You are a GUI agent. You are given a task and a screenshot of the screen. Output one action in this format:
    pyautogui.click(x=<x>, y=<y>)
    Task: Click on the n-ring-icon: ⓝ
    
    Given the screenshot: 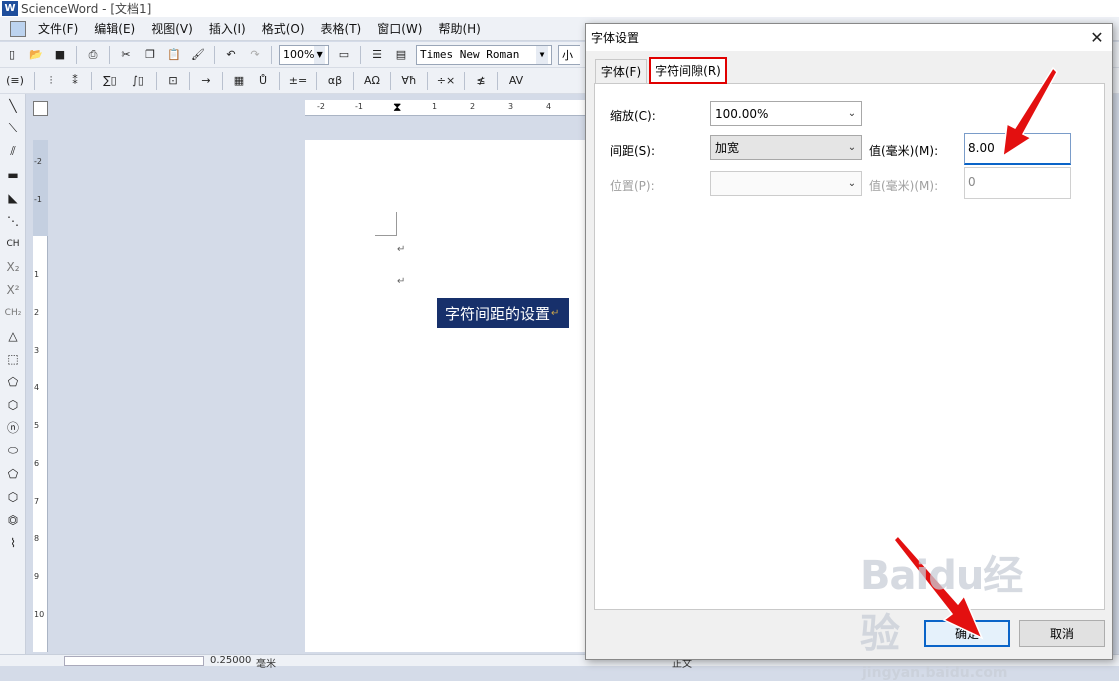 What is the action you would take?
    pyautogui.click(x=13, y=427)
    